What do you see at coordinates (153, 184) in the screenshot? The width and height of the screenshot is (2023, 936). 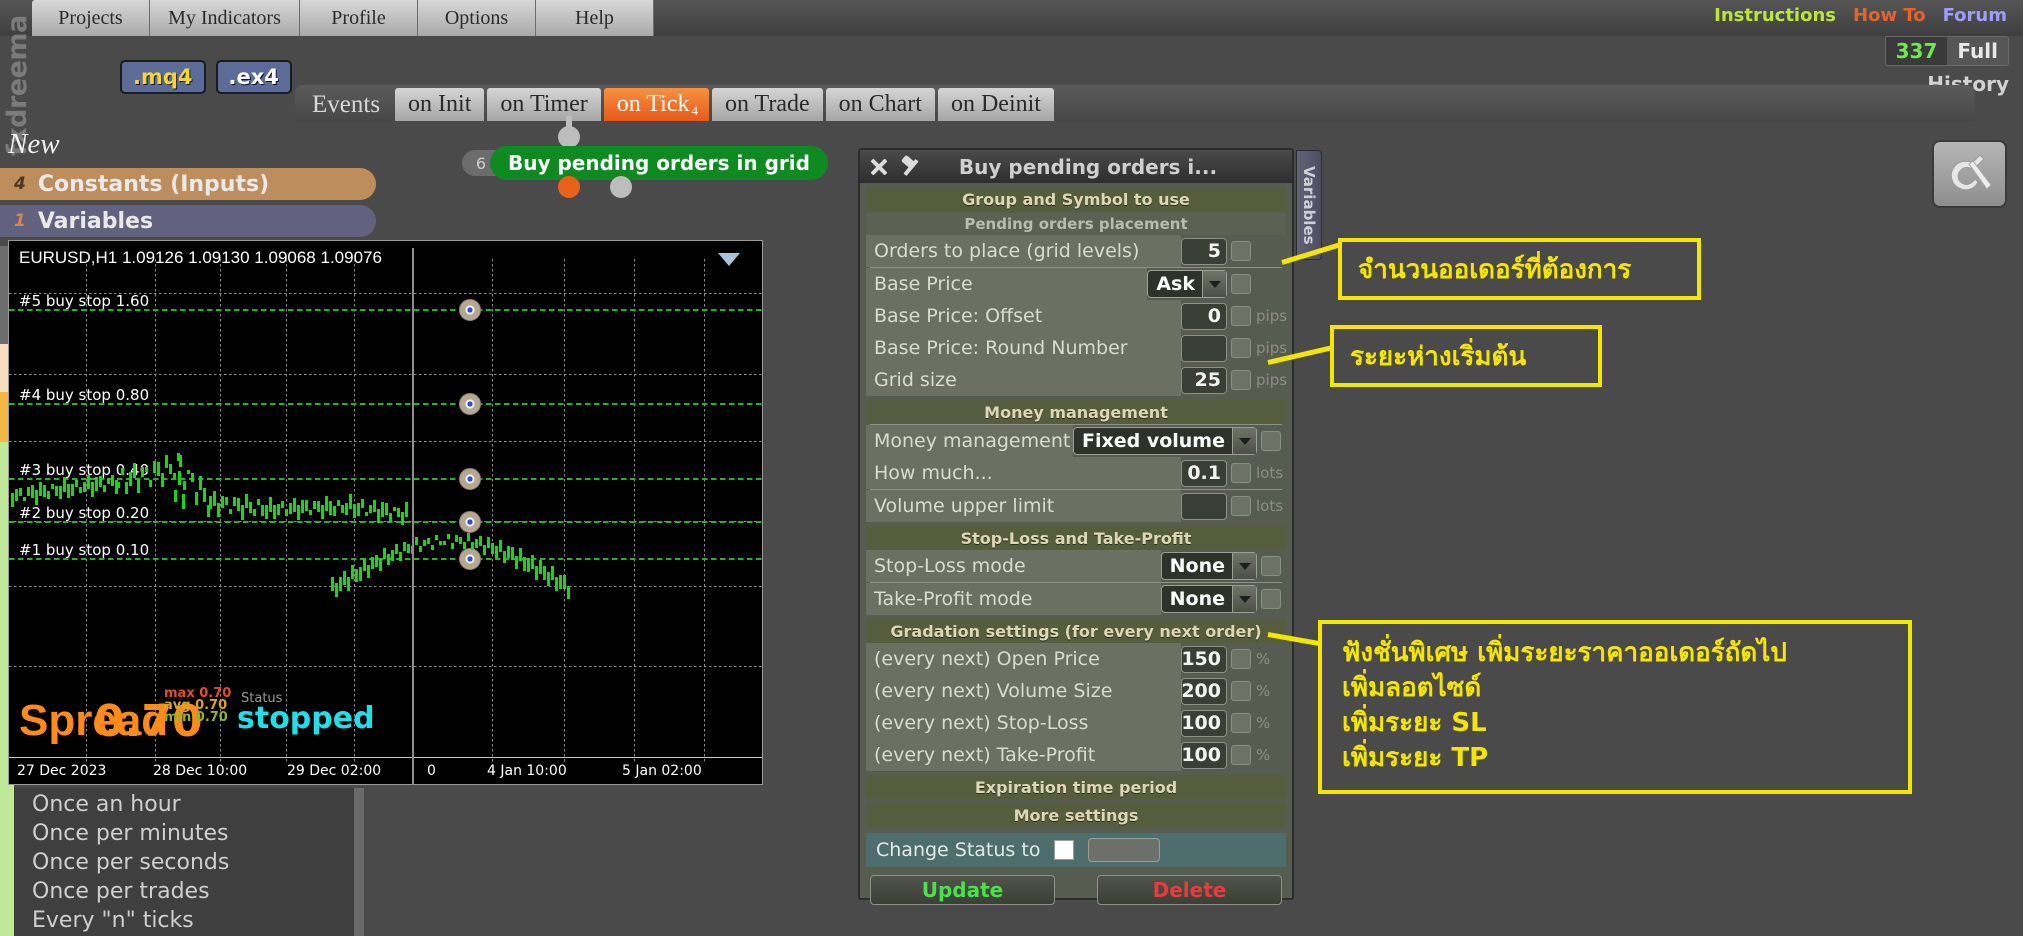 I see `sidebar-item-label: Constants (Inputs)` at bounding box center [153, 184].